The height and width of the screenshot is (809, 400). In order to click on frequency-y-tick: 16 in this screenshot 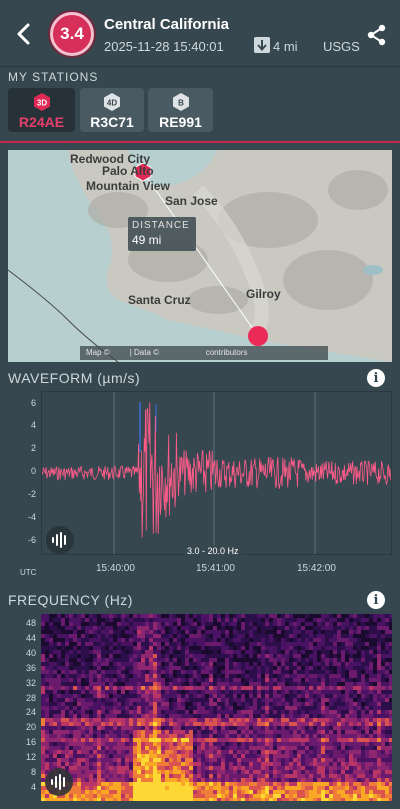, I will do `click(30, 742)`.